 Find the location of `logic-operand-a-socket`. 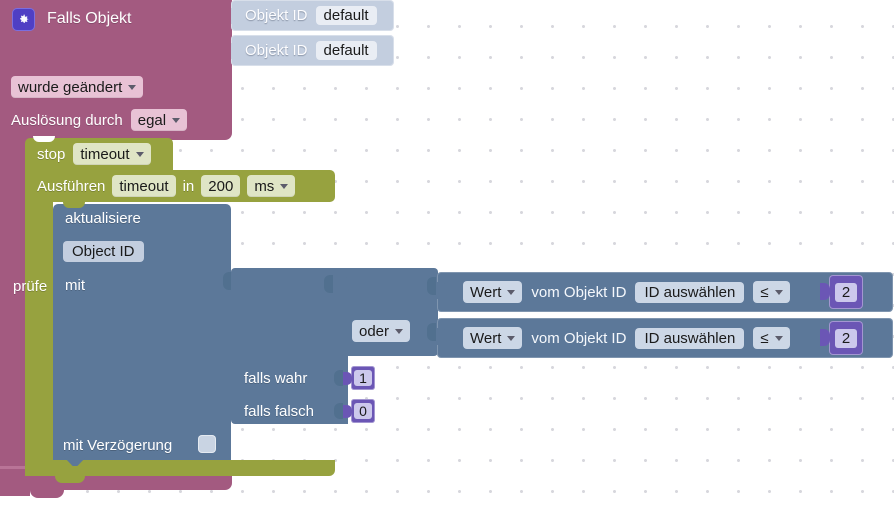

logic-operand-a-socket is located at coordinates (431, 286).